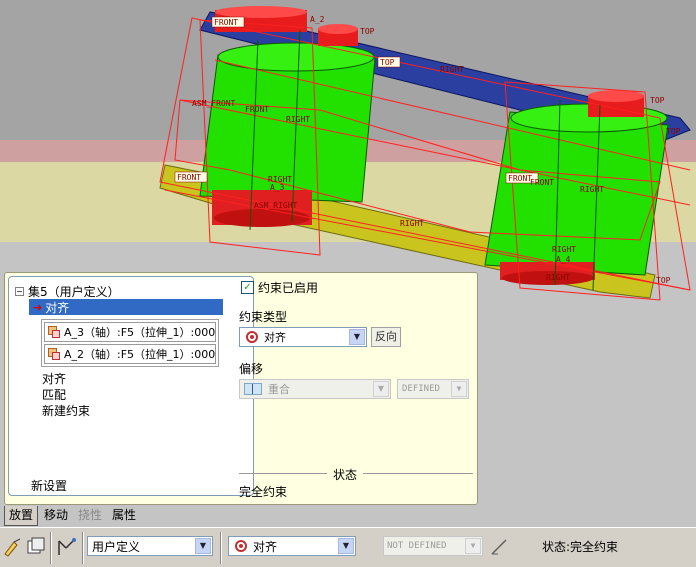 The height and width of the screenshot is (567, 696). What do you see at coordinates (563, 259) in the screenshot?
I see `datum-label: A_4` at bounding box center [563, 259].